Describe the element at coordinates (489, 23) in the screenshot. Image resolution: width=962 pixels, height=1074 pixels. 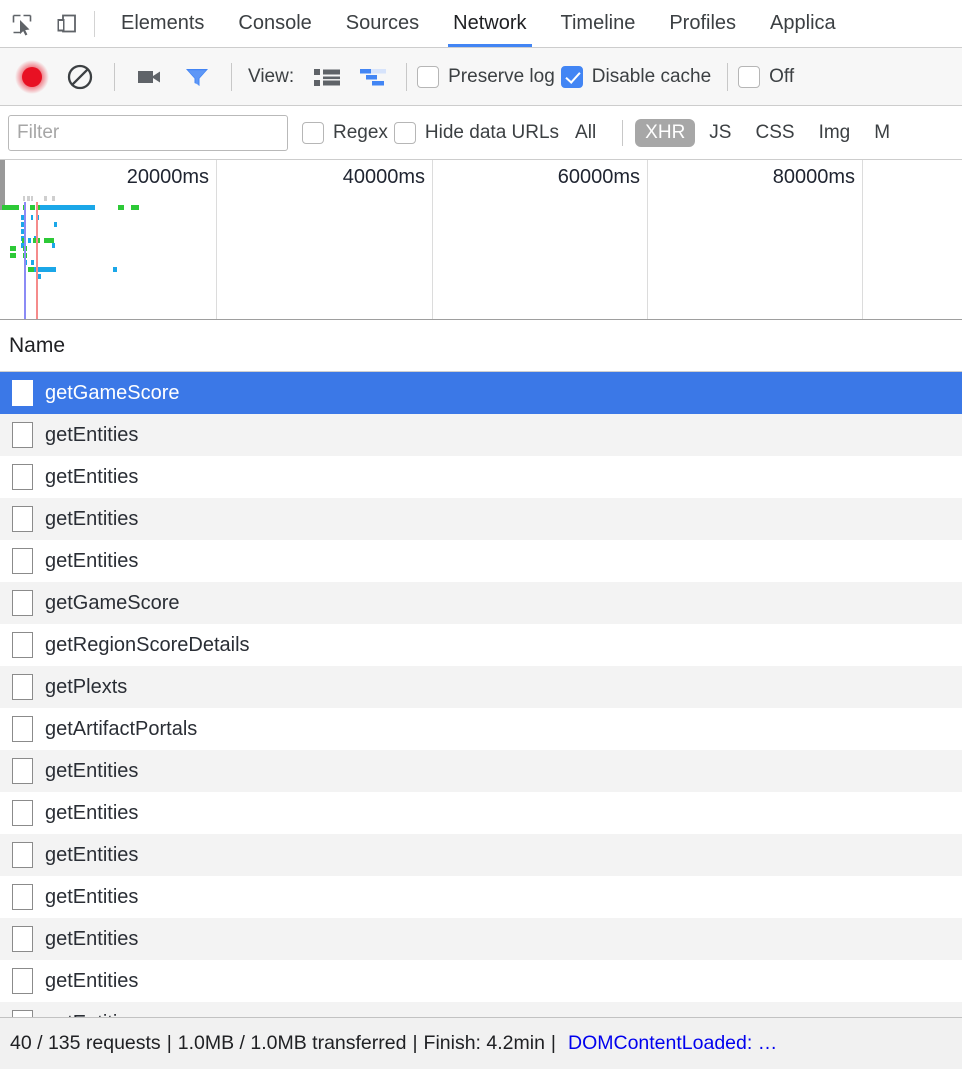
I see `tab-network: Network` at that location.